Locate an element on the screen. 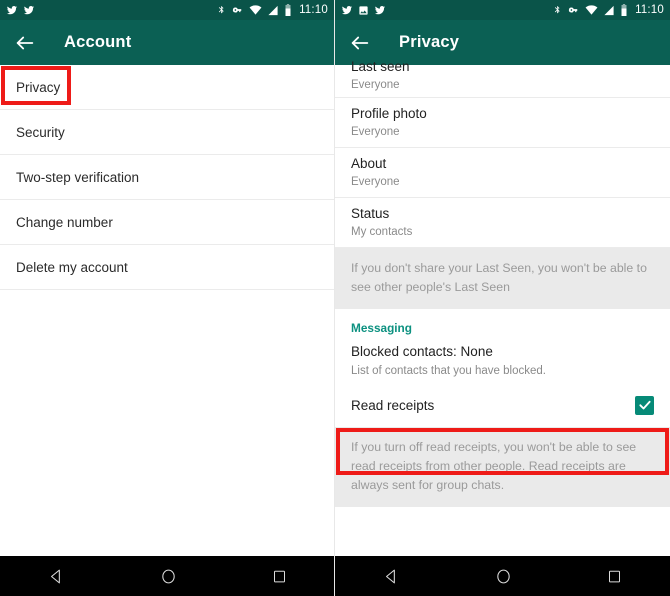 The height and width of the screenshot is (596, 670). sidebar-item-security: Security is located at coordinates (167, 132).